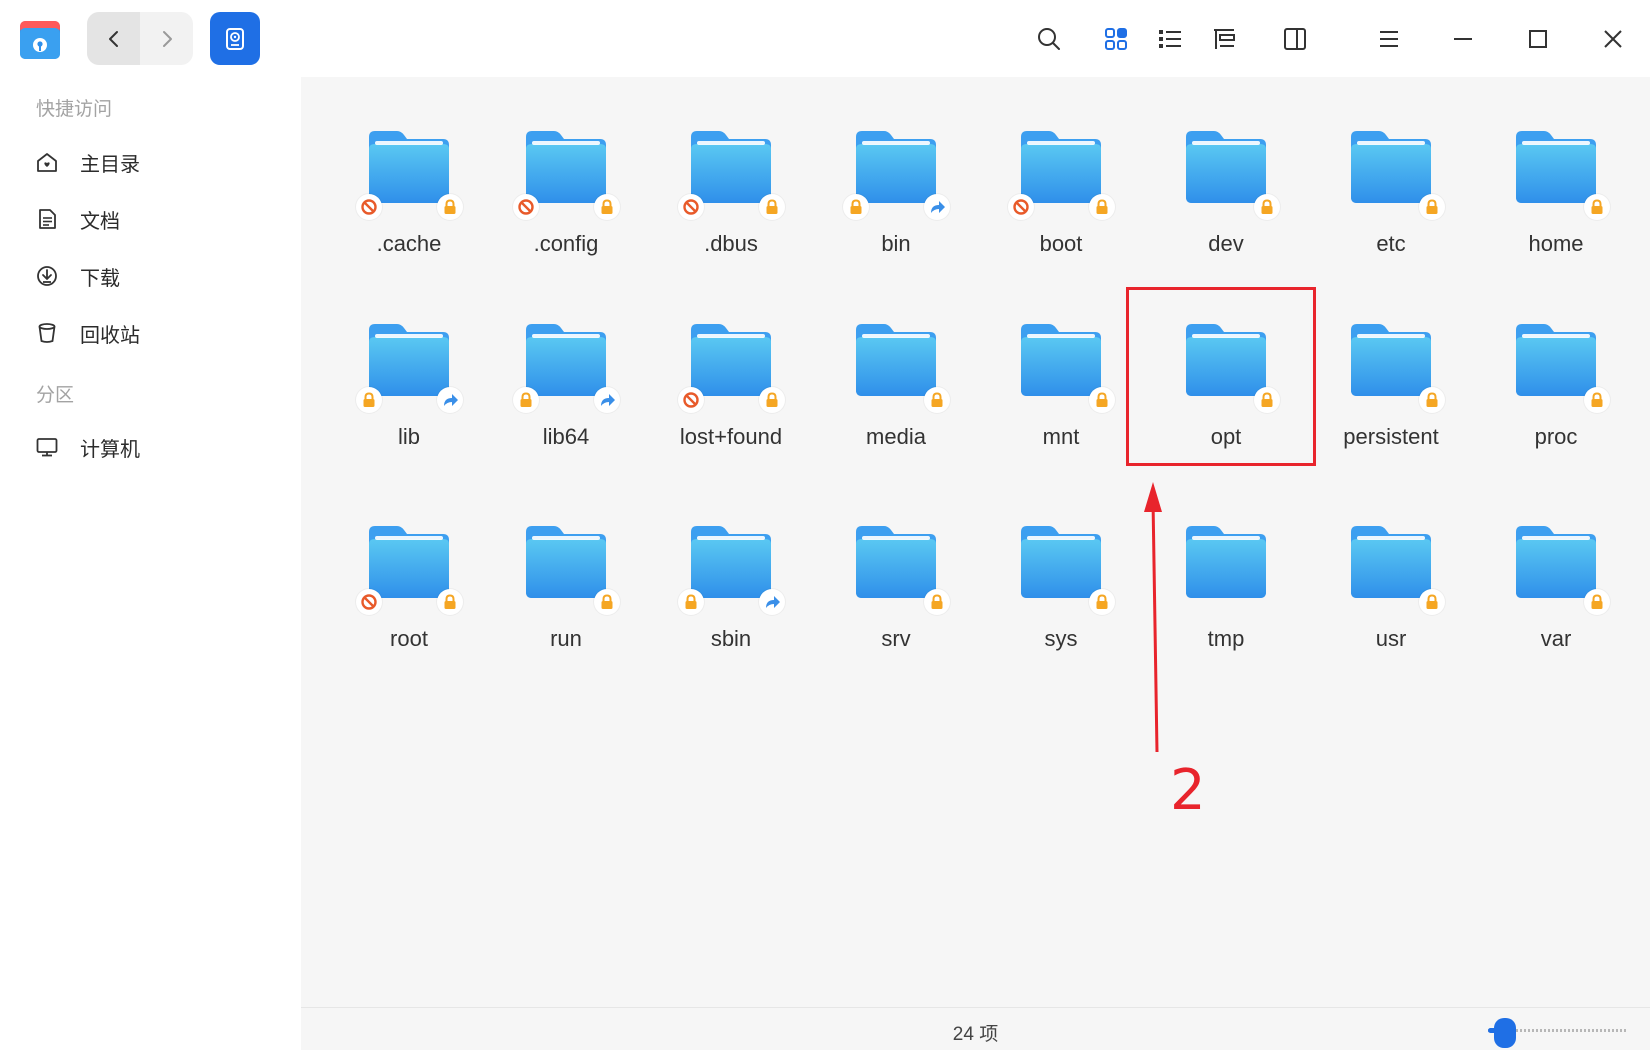 Image resolution: width=1650 pixels, height=1050 pixels. I want to click on icon-view-icon, so click(1116, 39).